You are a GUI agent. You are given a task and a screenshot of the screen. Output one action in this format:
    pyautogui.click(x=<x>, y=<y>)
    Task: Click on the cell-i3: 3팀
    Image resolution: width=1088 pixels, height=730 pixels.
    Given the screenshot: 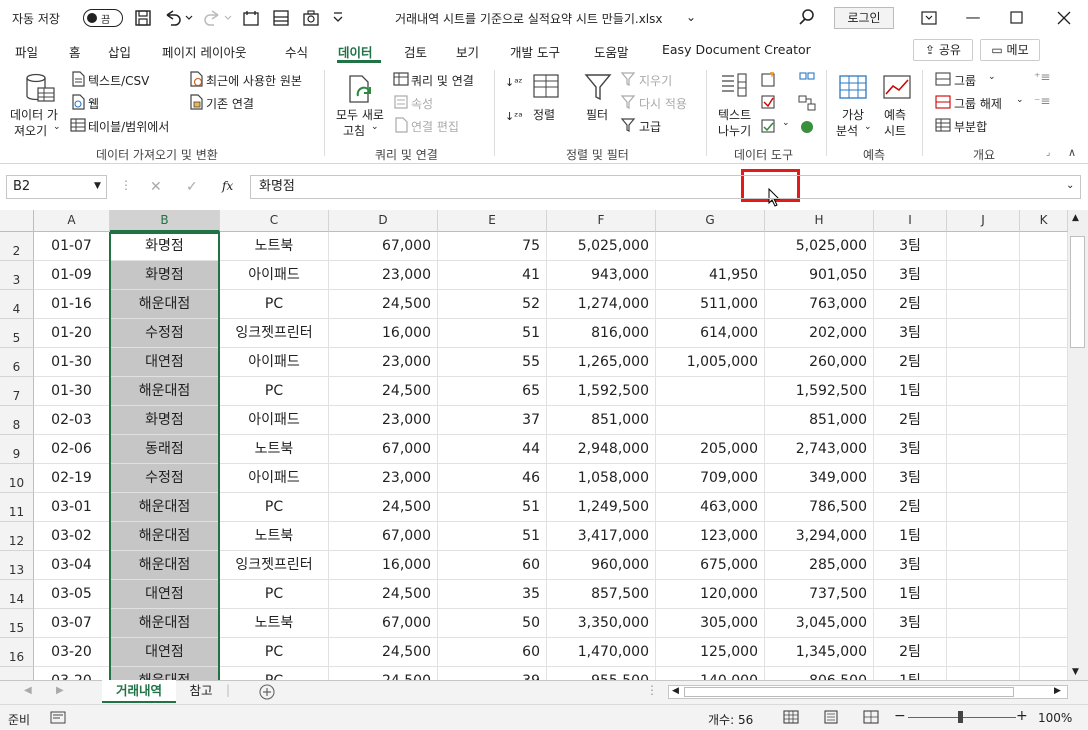 What is the action you would take?
    pyautogui.click(x=910, y=275)
    